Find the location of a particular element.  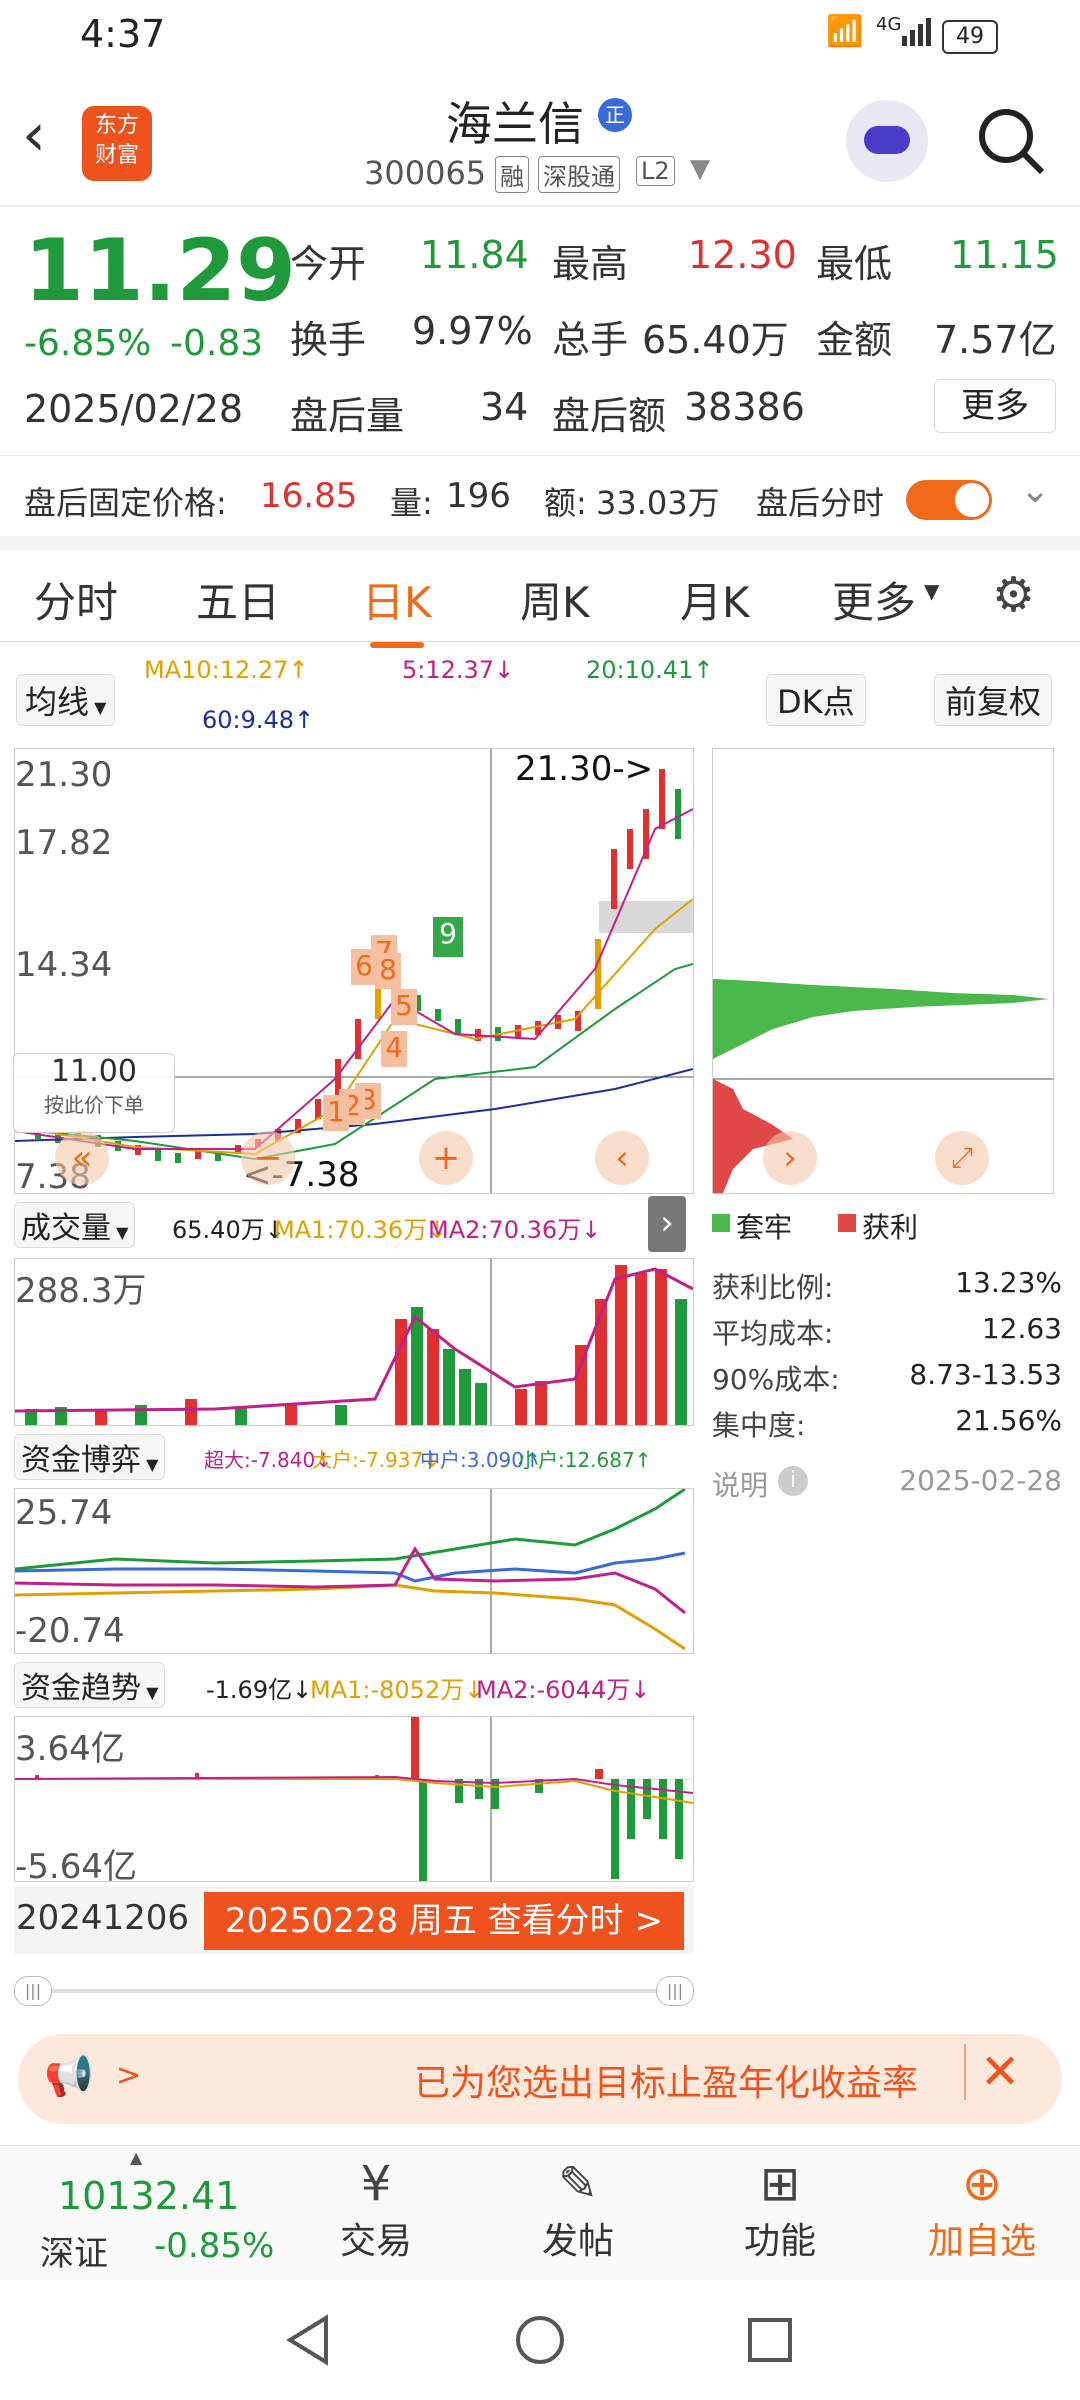

post-button: ✎ 发帖 is located at coordinates (578, 2210).